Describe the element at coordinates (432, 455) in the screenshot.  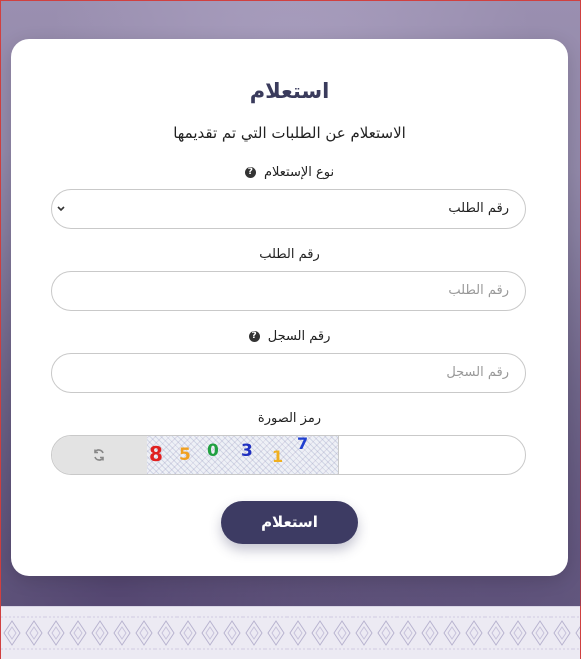
I see `captcha-input` at that location.